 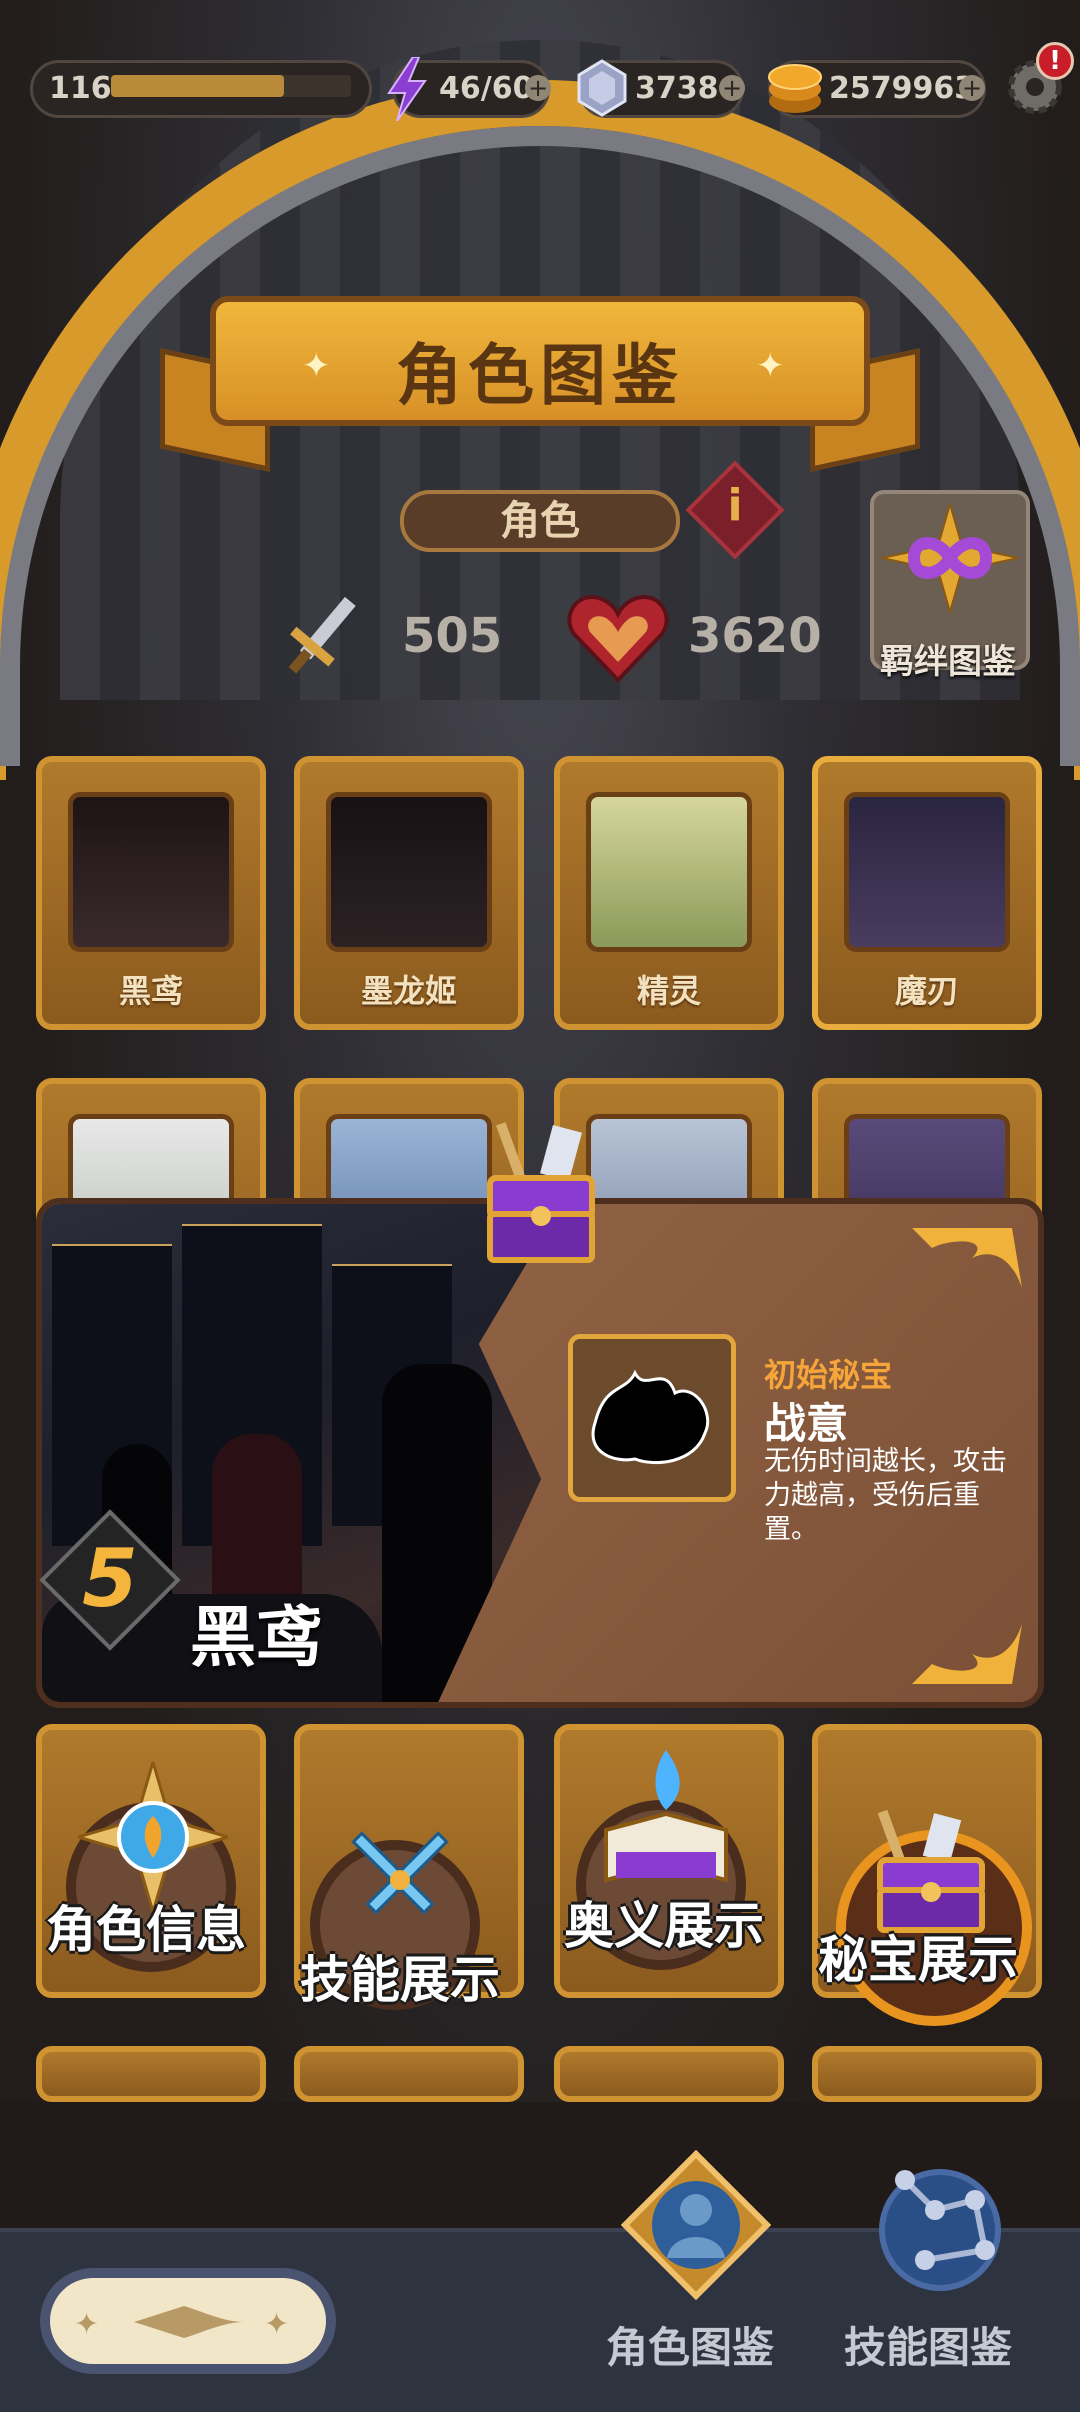 What do you see at coordinates (948, 662) in the screenshot?
I see `bond-book-label: 羁绊图鉴` at bounding box center [948, 662].